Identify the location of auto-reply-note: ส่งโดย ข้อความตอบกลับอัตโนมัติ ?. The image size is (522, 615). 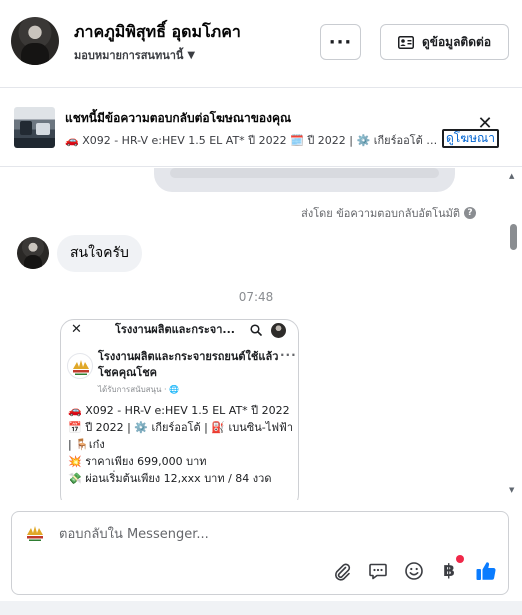
(388, 213).